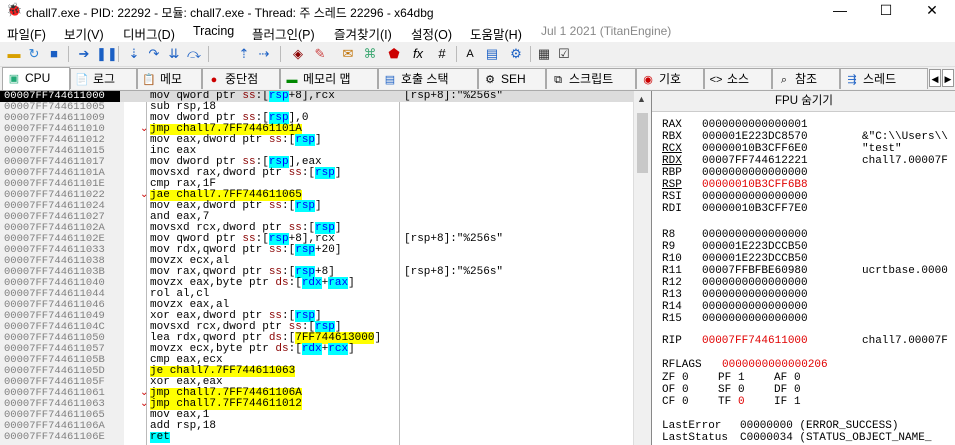  What do you see at coordinates (149, 33) in the screenshot?
I see `menu-debug: 디버그(D)` at bounding box center [149, 33].